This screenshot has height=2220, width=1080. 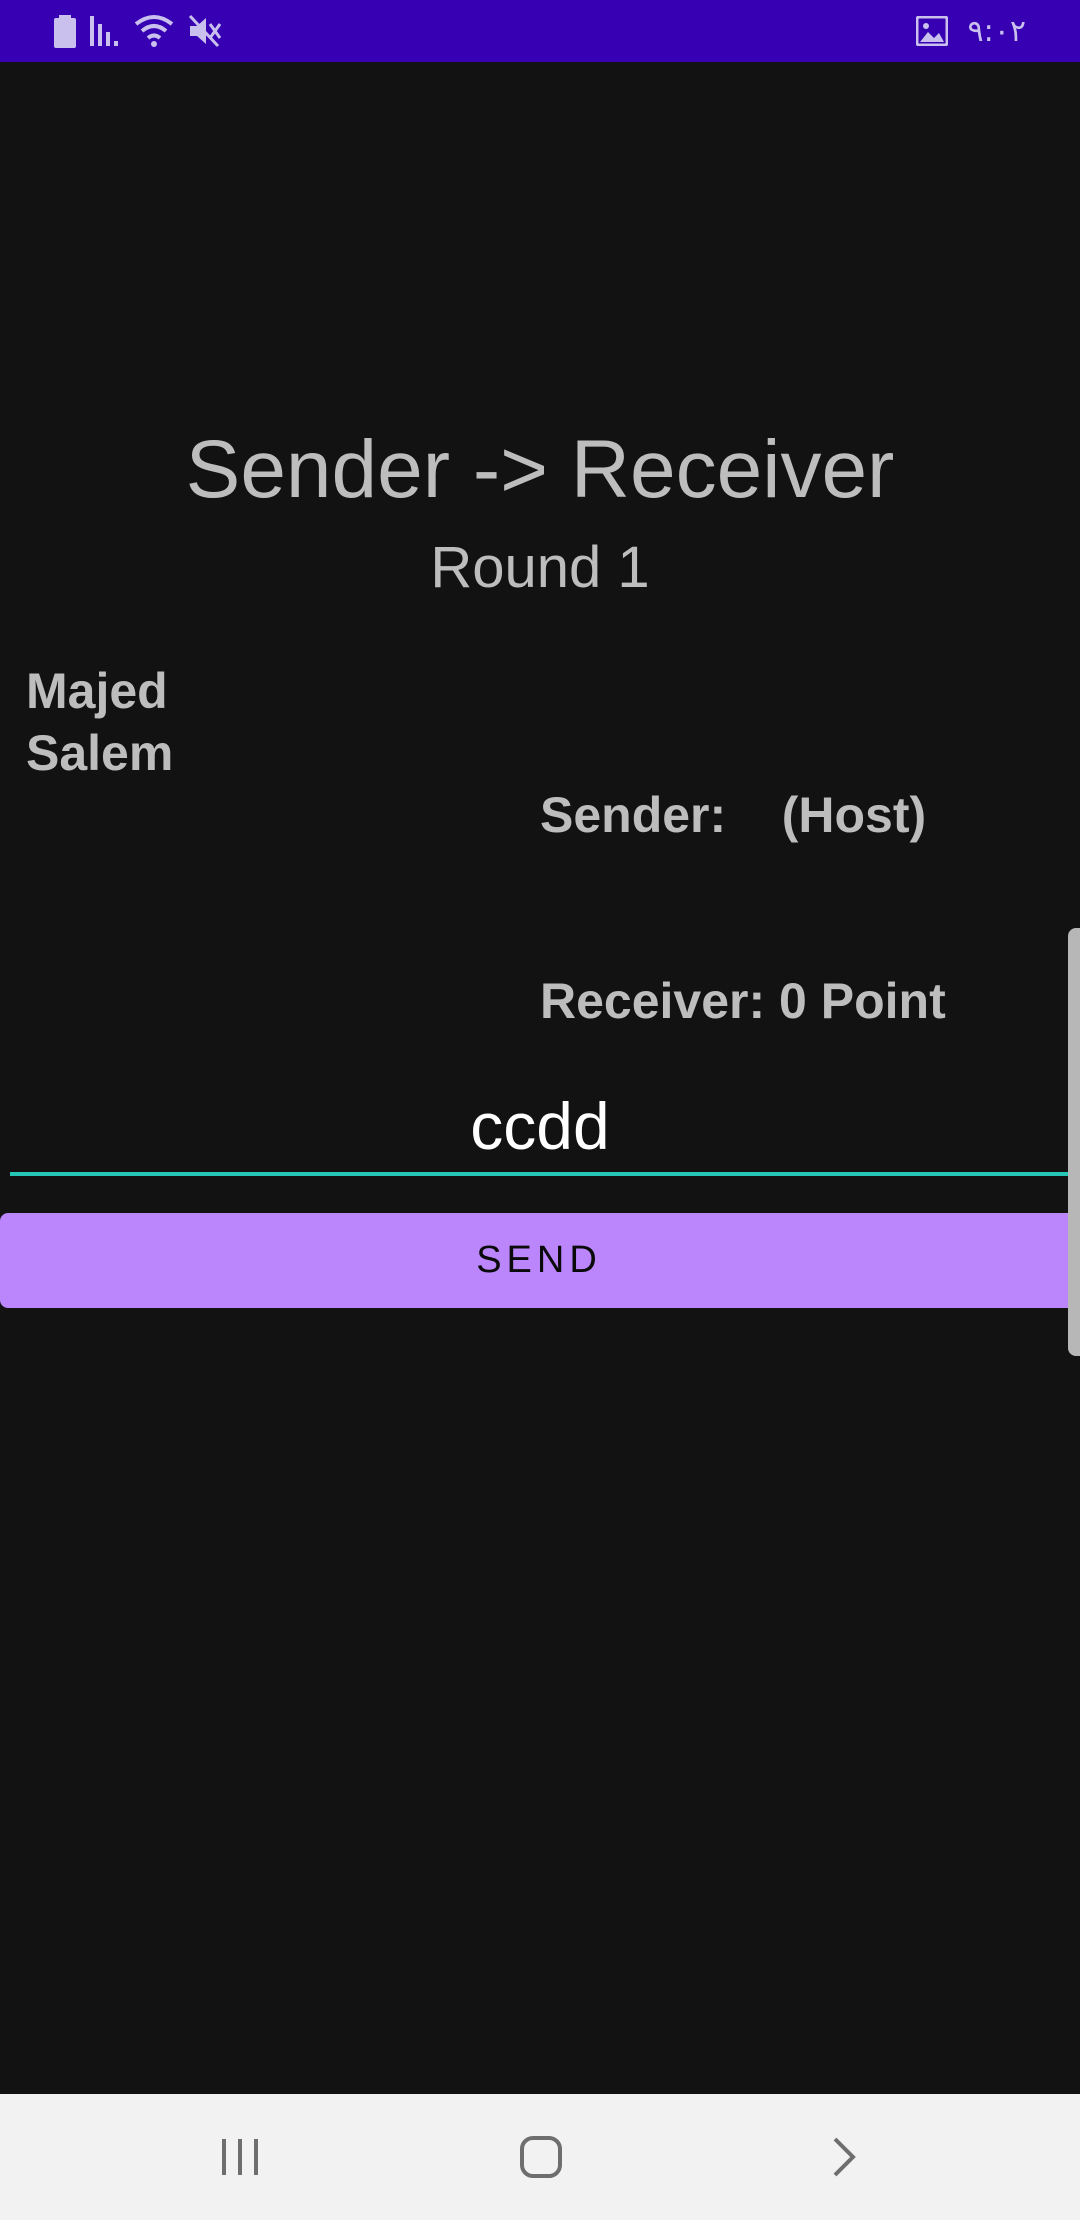 What do you see at coordinates (996, 31) in the screenshot?
I see `status-time: ٩:٠٢` at bounding box center [996, 31].